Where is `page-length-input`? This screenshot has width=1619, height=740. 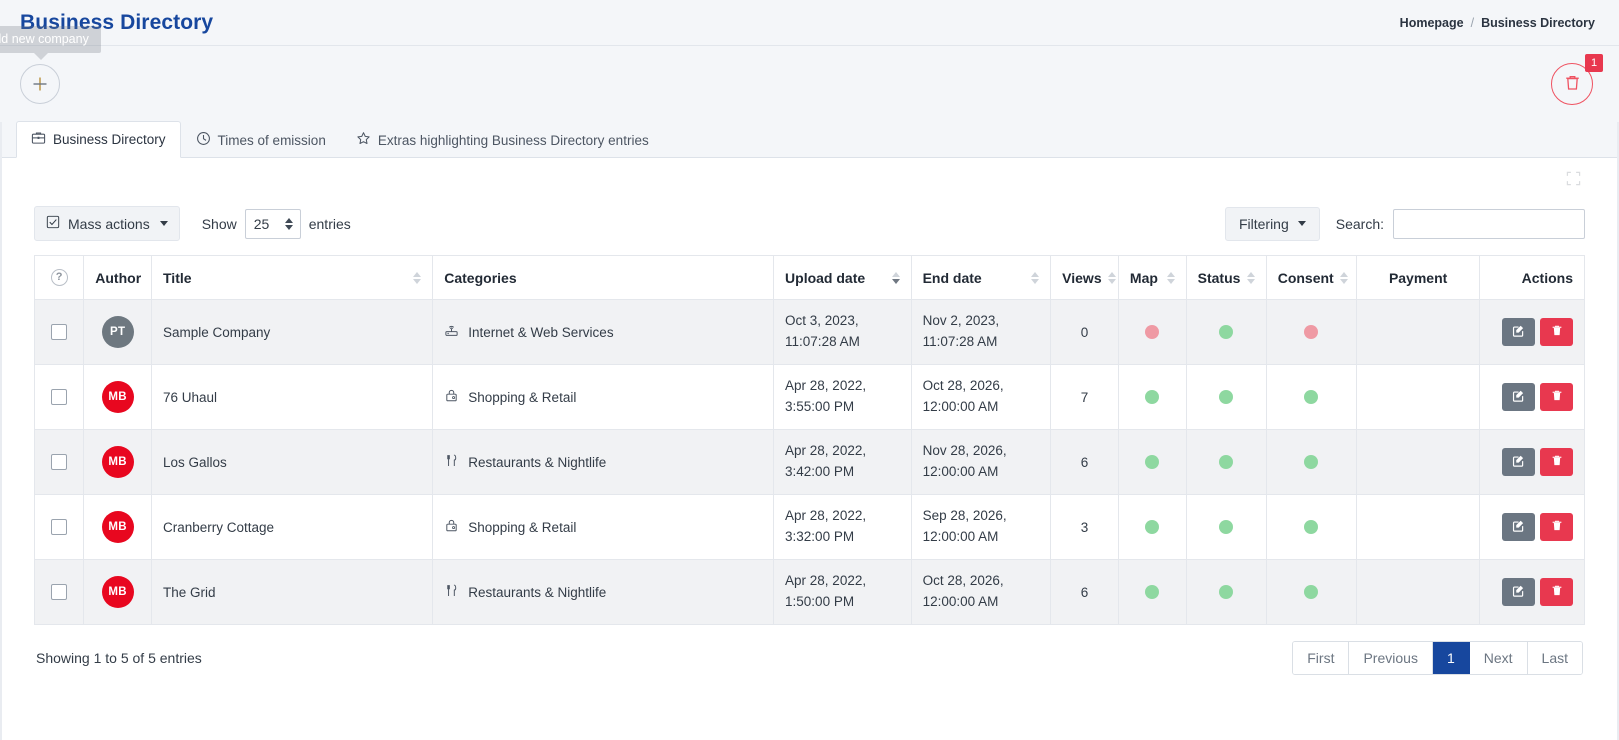
page-length-input is located at coordinates (272, 223).